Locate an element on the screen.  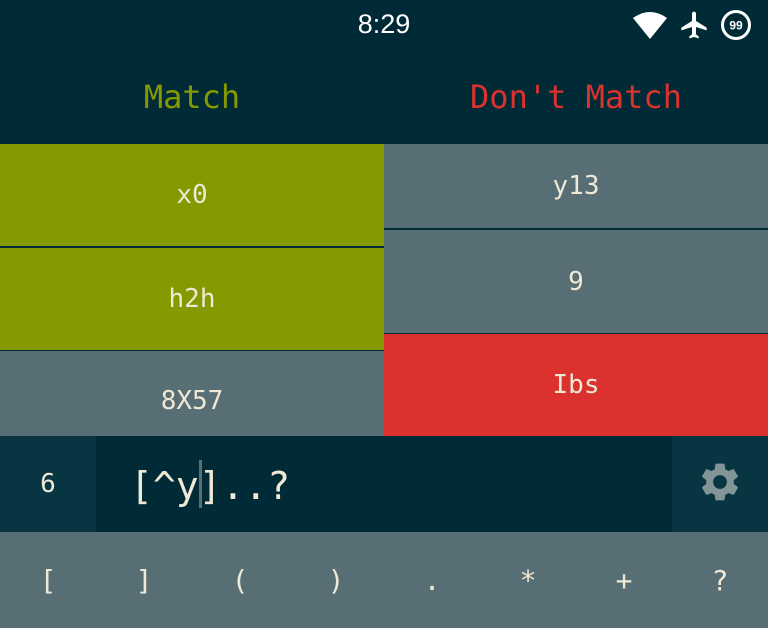
match-word: x0 is located at coordinates (192, 195).